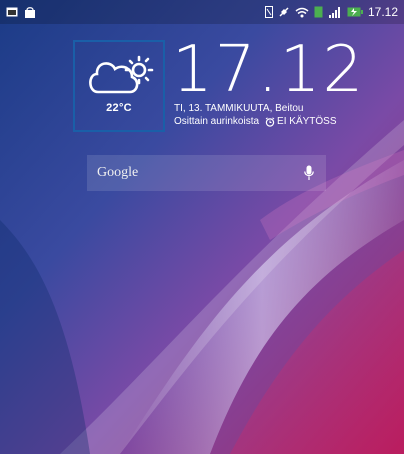  Describe the element at coordinates (206, 173) in the screenshot. I see `google-search-bar: Google` at that location.